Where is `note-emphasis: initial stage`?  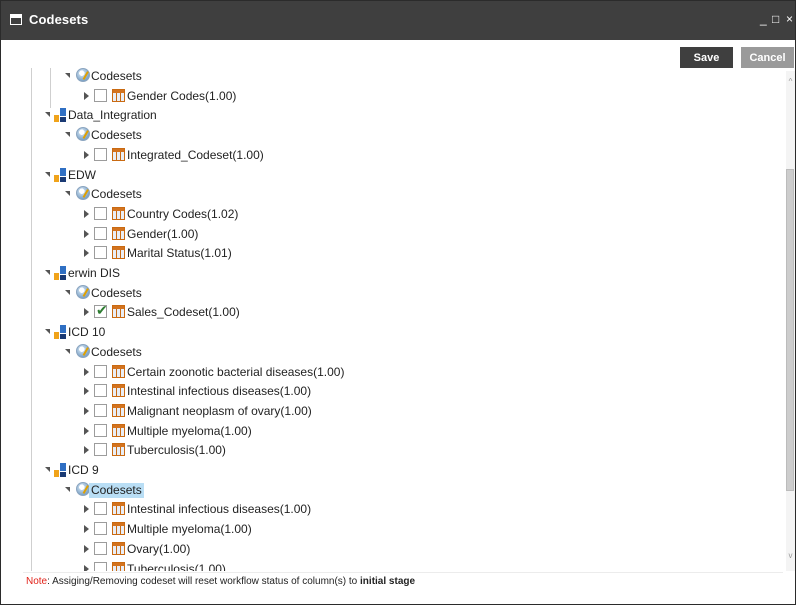
note-emphasis: initial stage is located at coordinates (388, 581).